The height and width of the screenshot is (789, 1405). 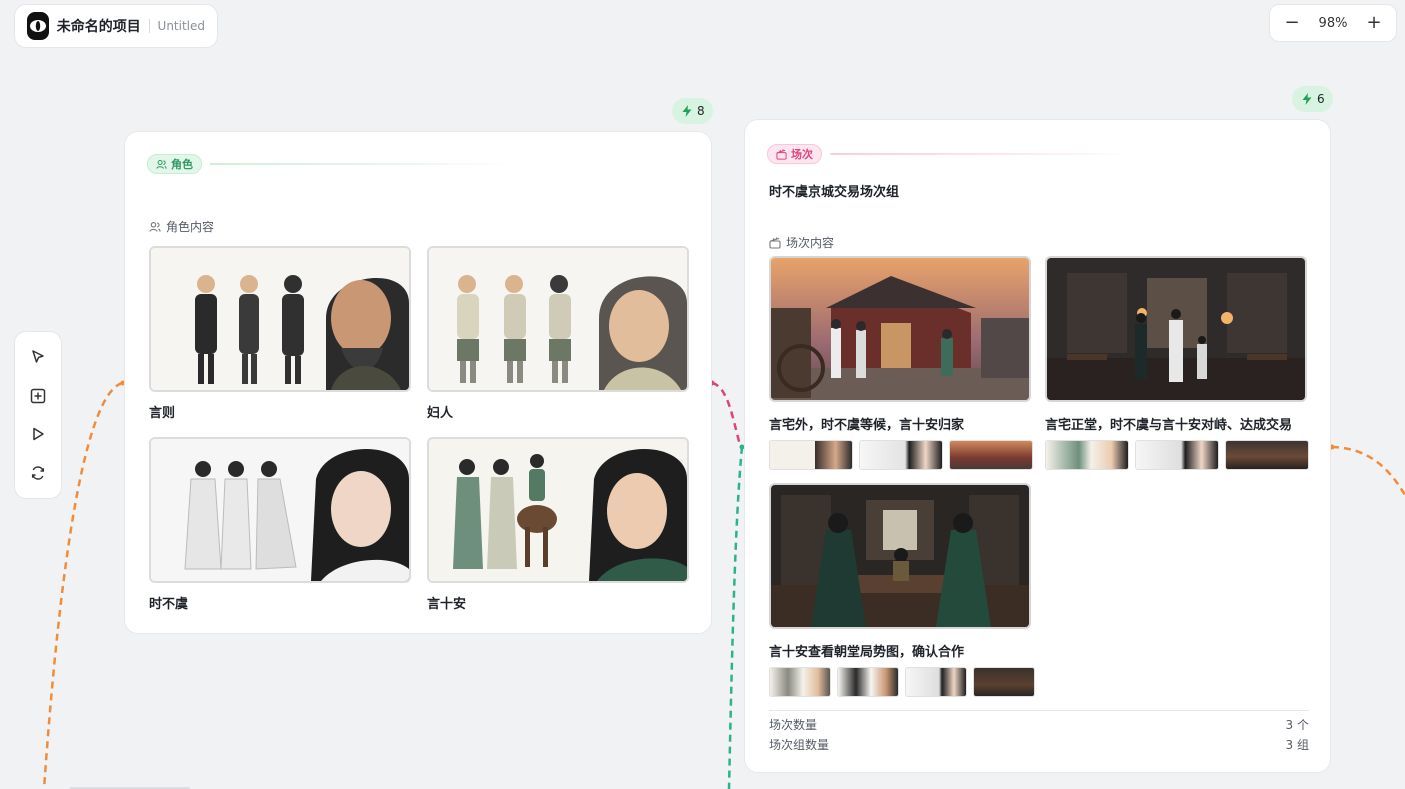 I want to click on scene-title: 言宅正堂，时不虞与言十安对峙、达成交易, so click(x=1169, y=425).